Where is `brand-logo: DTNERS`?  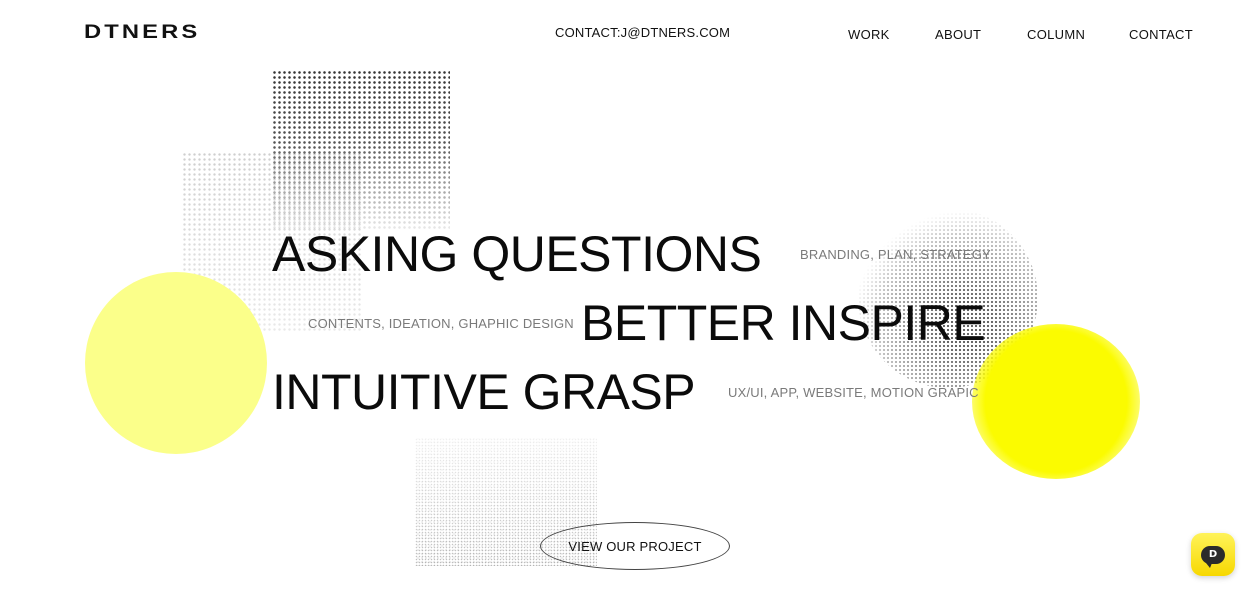 brand-logo: DTNERS is located at coordinates (142, 33).